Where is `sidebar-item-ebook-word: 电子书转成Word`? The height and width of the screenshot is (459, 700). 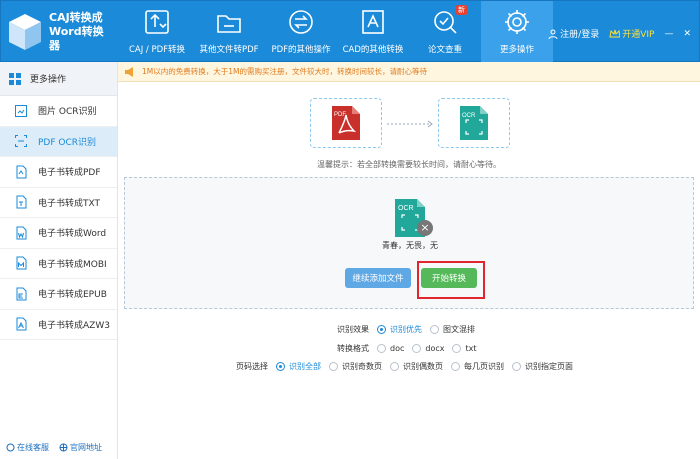 sidebar-item-ebook-word: 电子书转成Word is located at coordinates (58, 233).